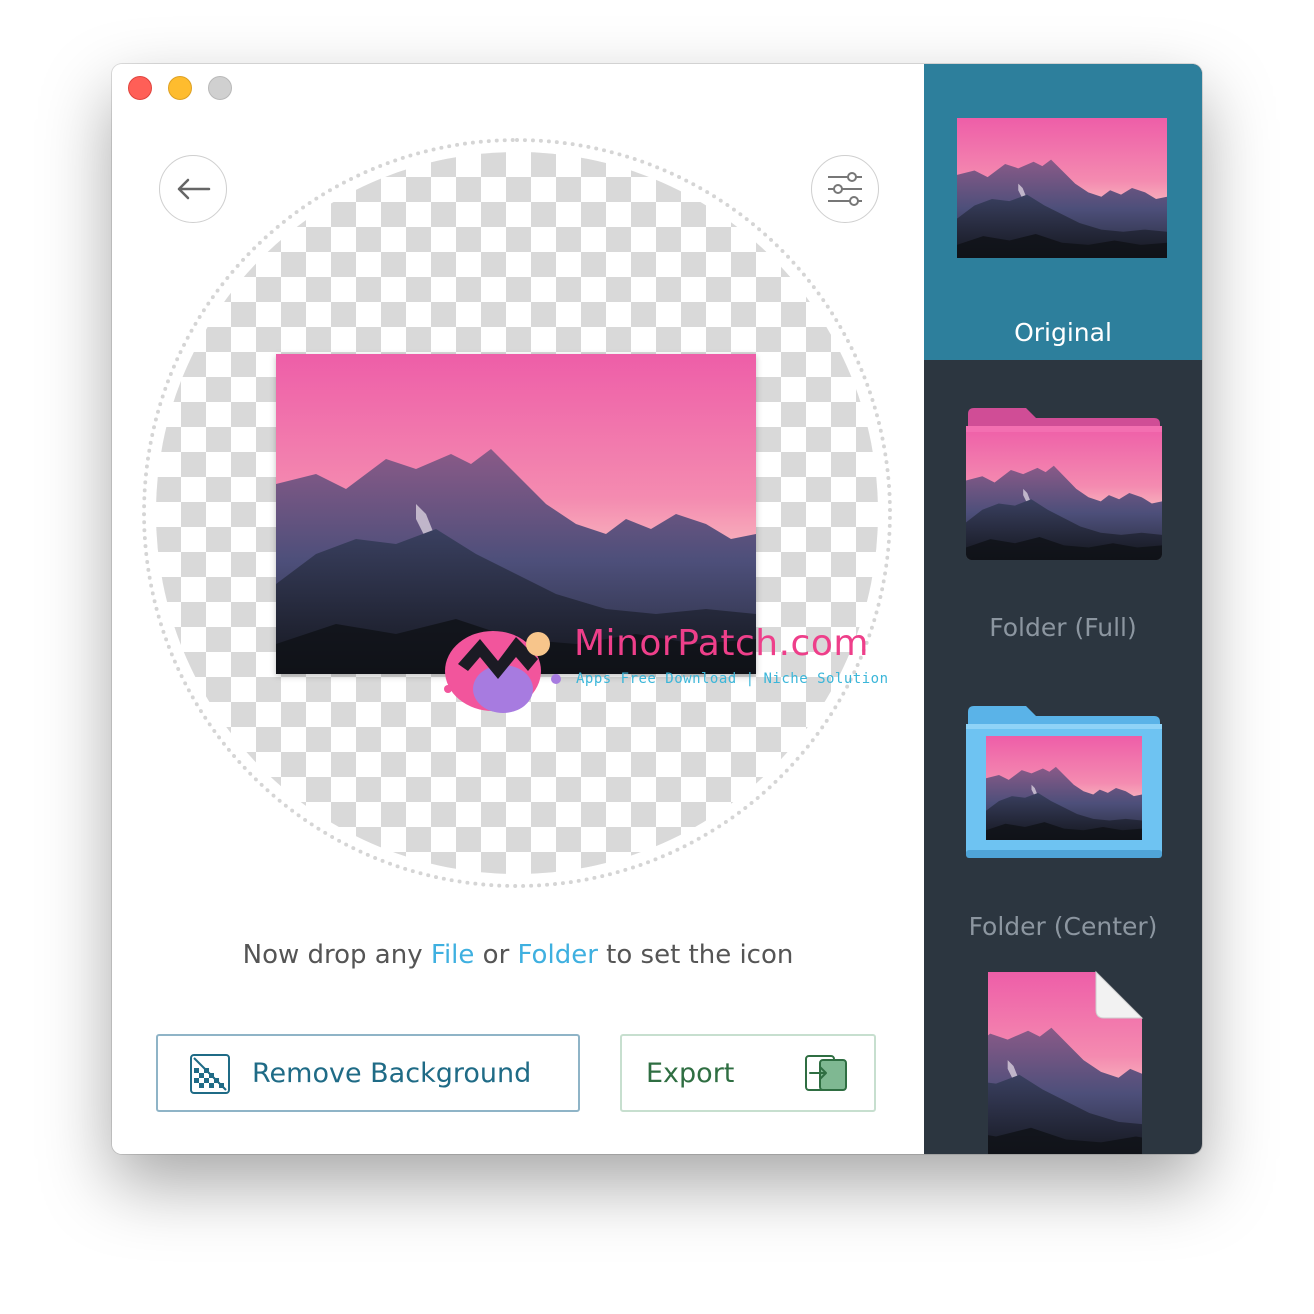 The width and height of the screenshot is (1314, 1314). I want to click on drop-hint-prefix: Now drop any, so click(336, 955).